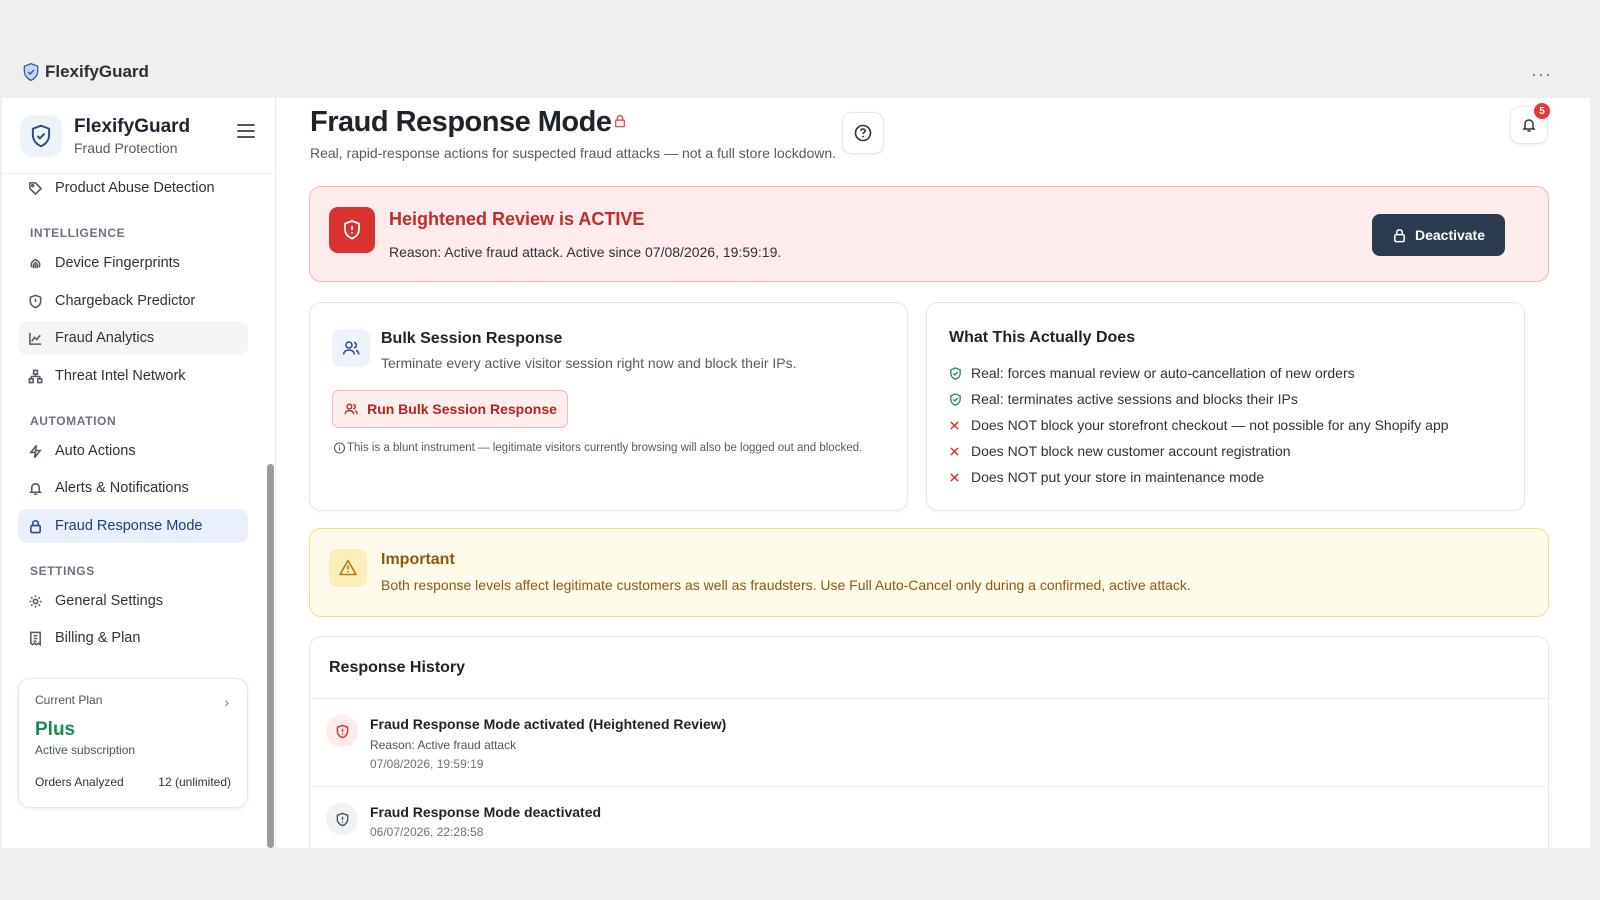 The image size is (1600, 900). Describe the element at coordinates (348, 568) in the screenshot. I see `warning-triangle-icon` at that location.